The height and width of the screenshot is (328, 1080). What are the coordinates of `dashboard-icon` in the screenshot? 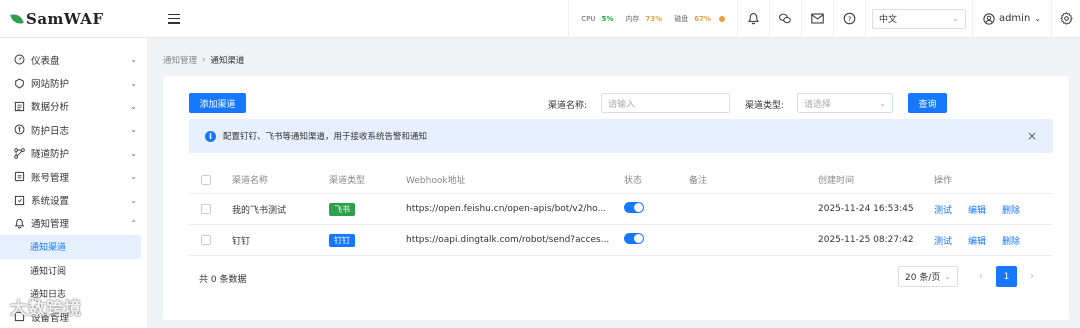 It's located at (19, 59).